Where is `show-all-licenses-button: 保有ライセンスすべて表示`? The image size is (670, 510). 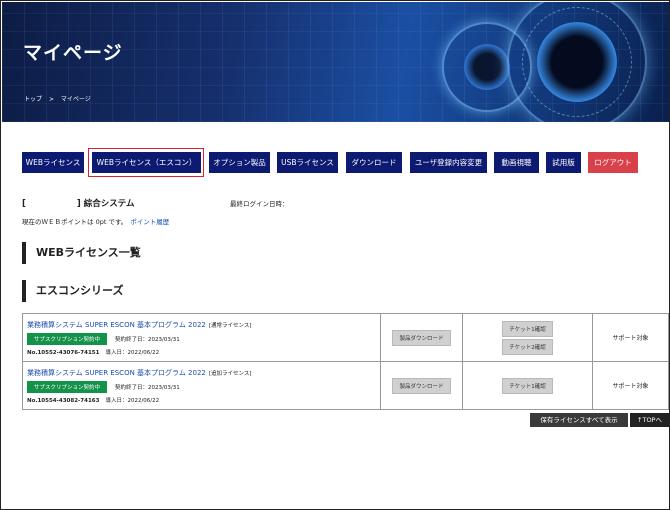
show-all-licenses-button: 保有ライセンスすべて表示 is located at coordinates (579, 420).